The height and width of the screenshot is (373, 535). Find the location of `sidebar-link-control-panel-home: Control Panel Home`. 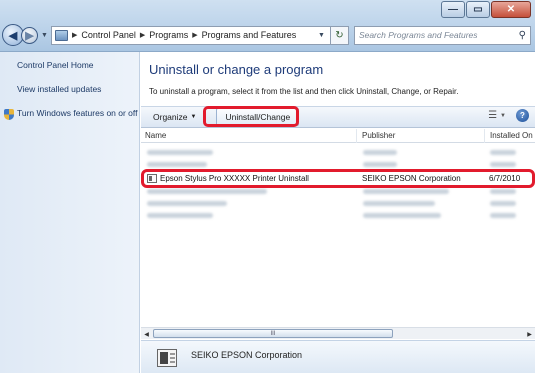

sidebar-link-control-panel-home: Control Panel Home is located at coordinates (78, 65).